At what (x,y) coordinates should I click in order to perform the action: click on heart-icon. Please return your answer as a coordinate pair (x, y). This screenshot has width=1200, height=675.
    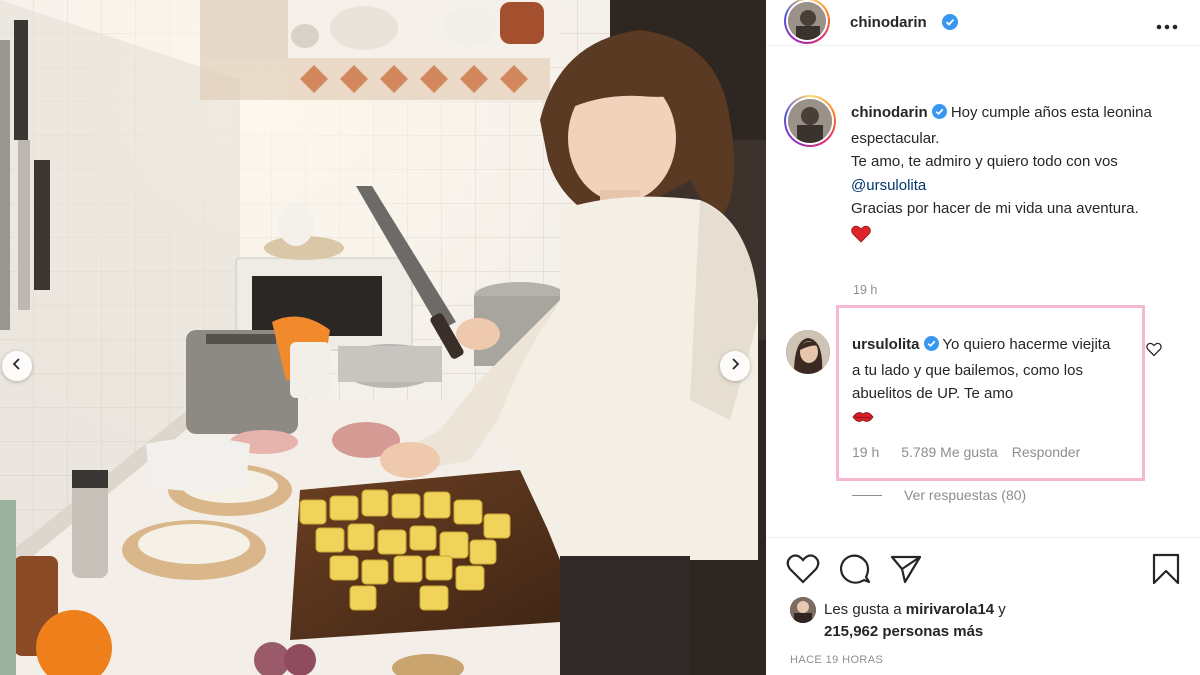
    Looking at the image, I should click on (803, 571).